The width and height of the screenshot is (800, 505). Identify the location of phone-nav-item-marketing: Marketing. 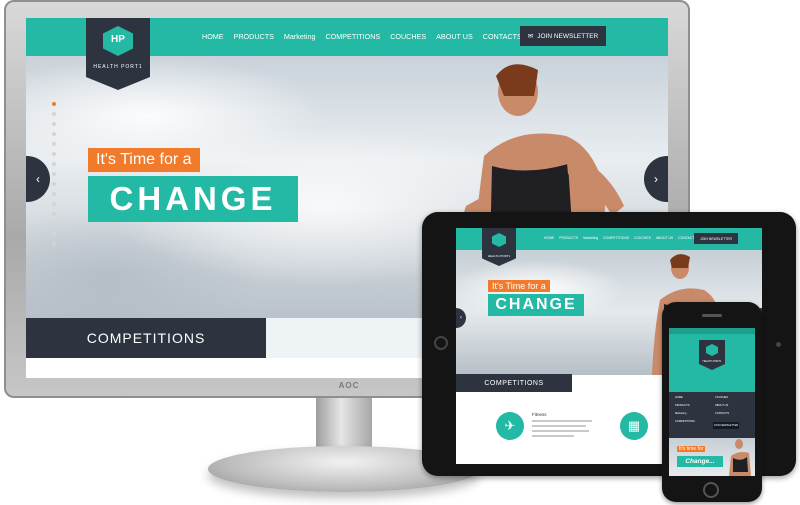
(685, 413).